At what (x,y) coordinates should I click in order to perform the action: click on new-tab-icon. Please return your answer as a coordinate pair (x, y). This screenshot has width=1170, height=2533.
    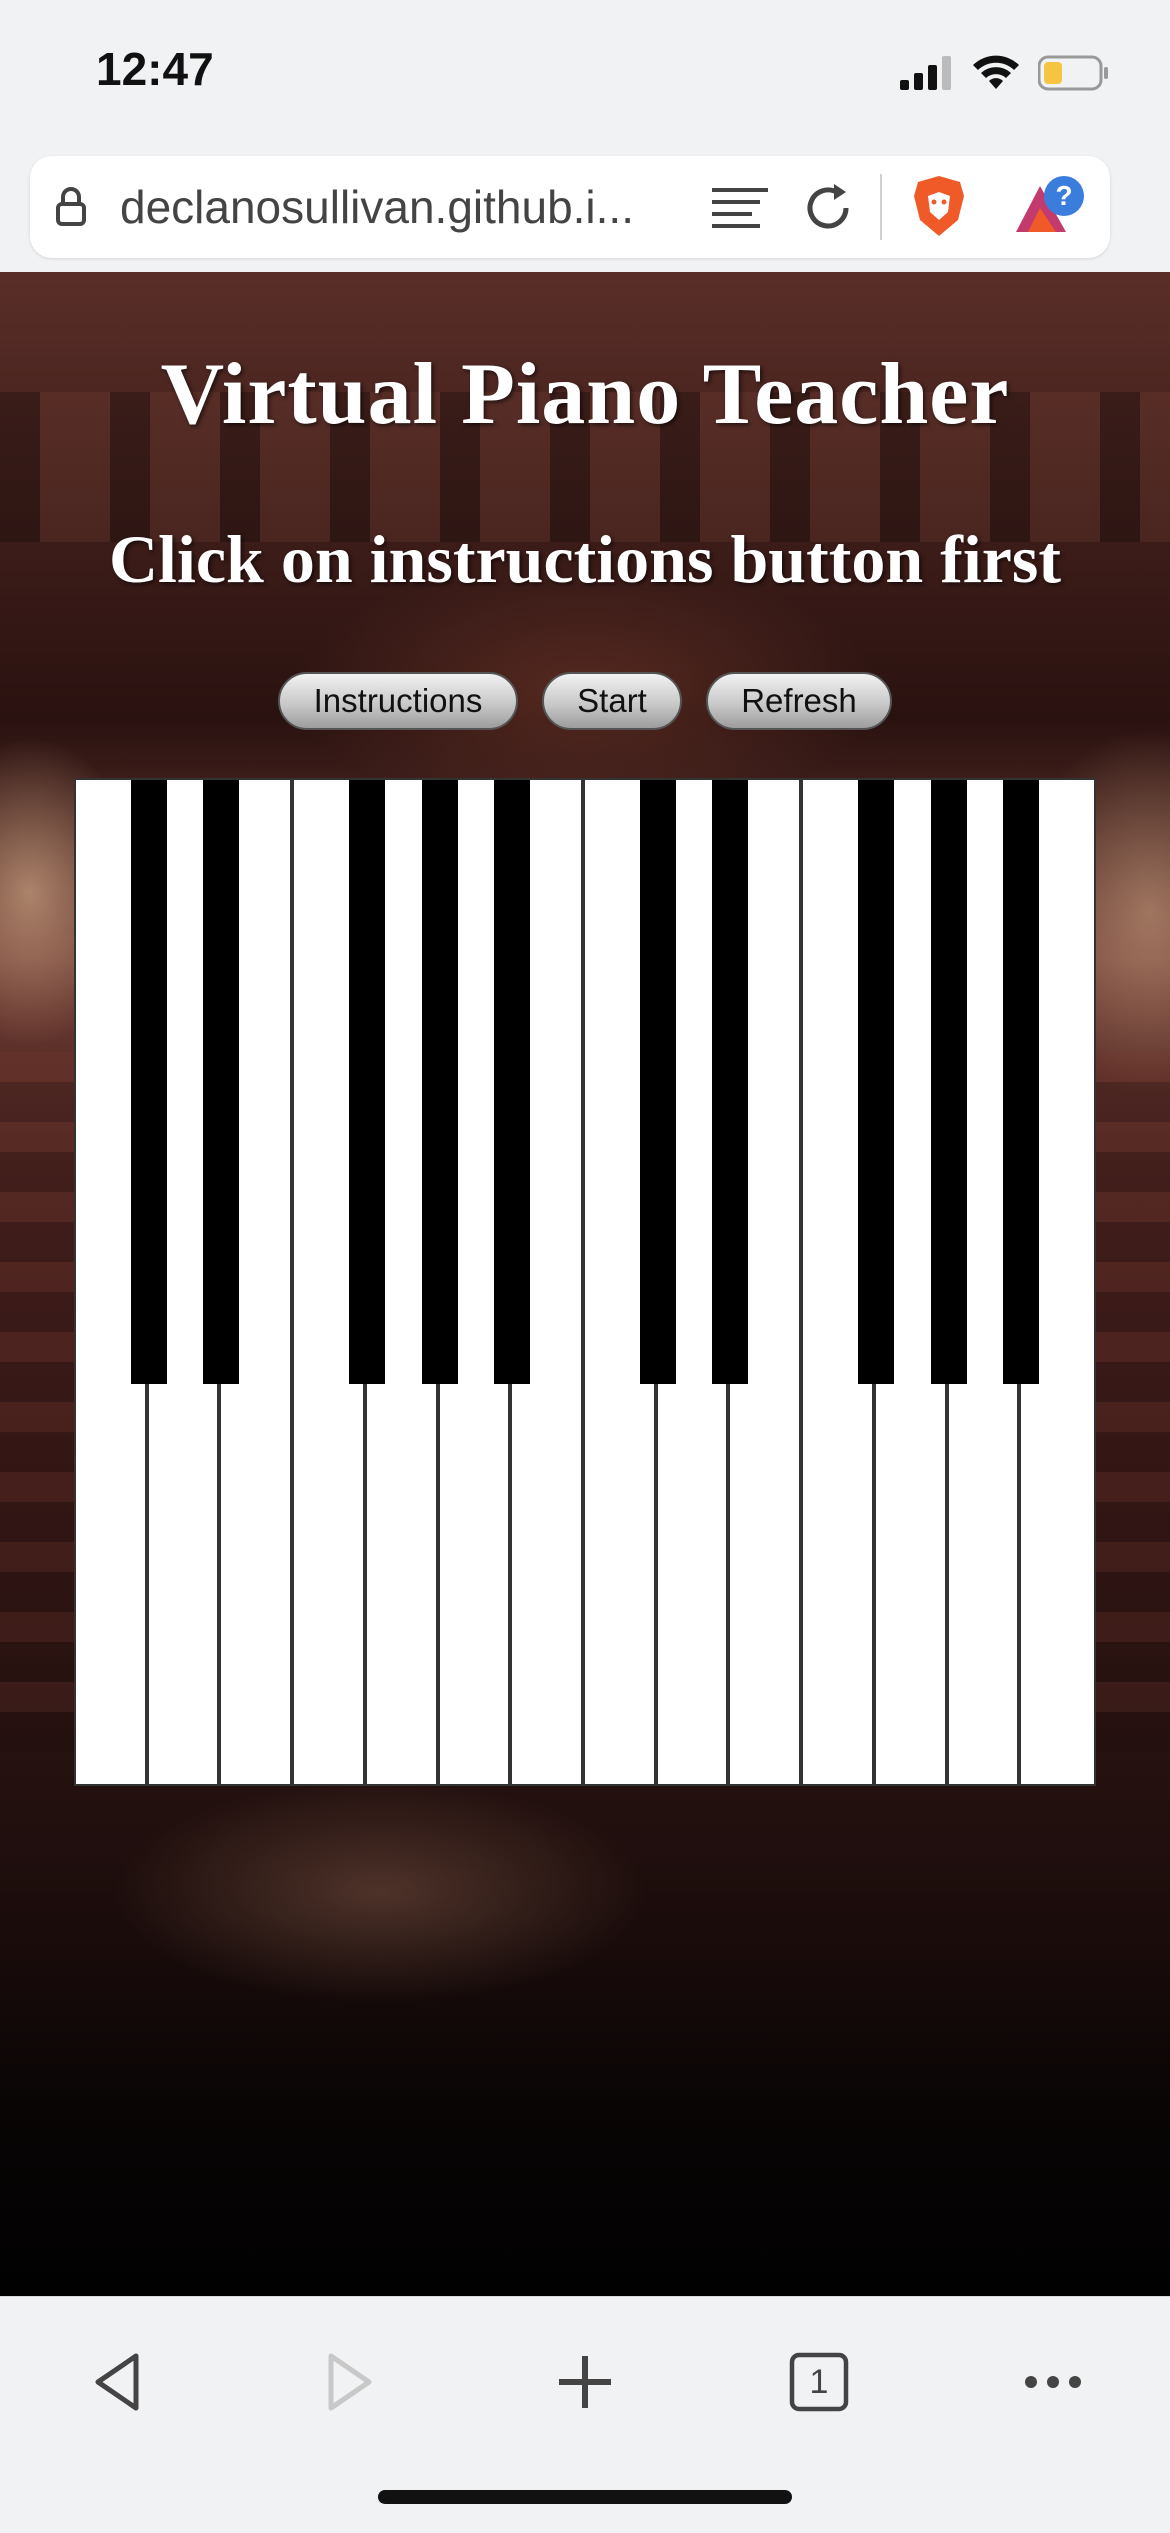
    Looking at the image, I should click on (585, 2382).